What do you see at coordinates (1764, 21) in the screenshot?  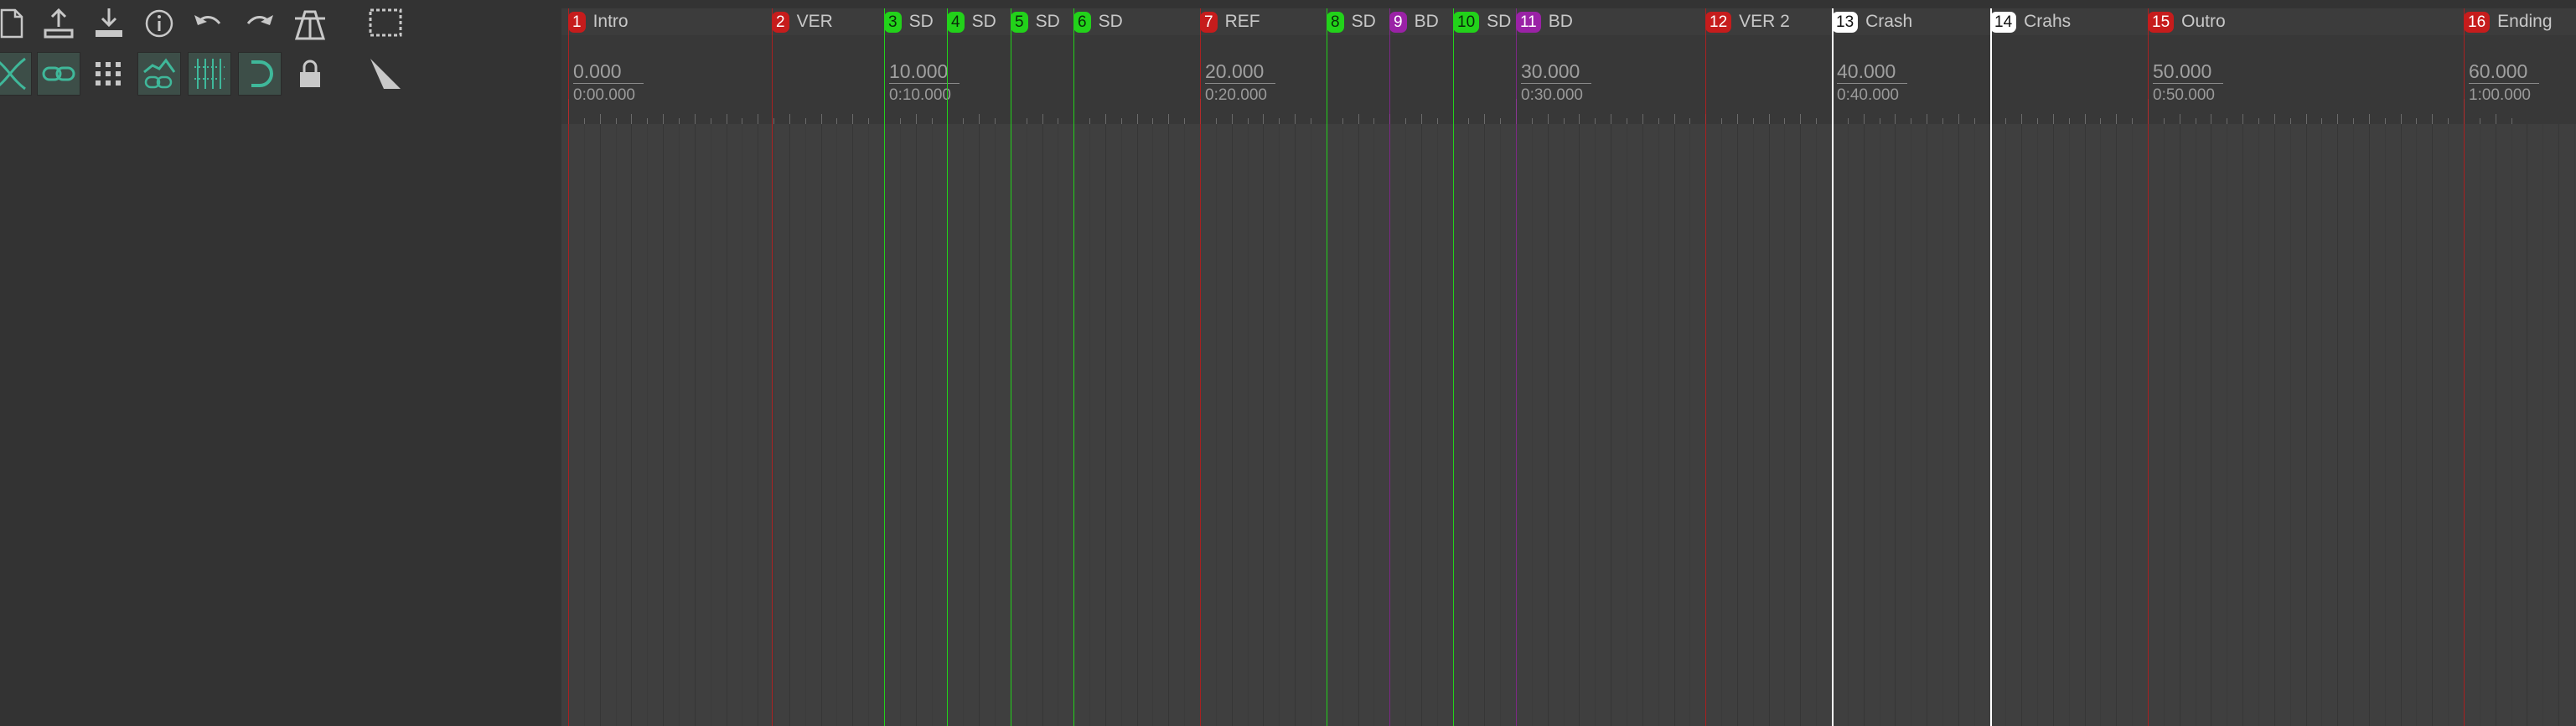 I see `marker-name: VER 2` at bounding box center [1764, 21].